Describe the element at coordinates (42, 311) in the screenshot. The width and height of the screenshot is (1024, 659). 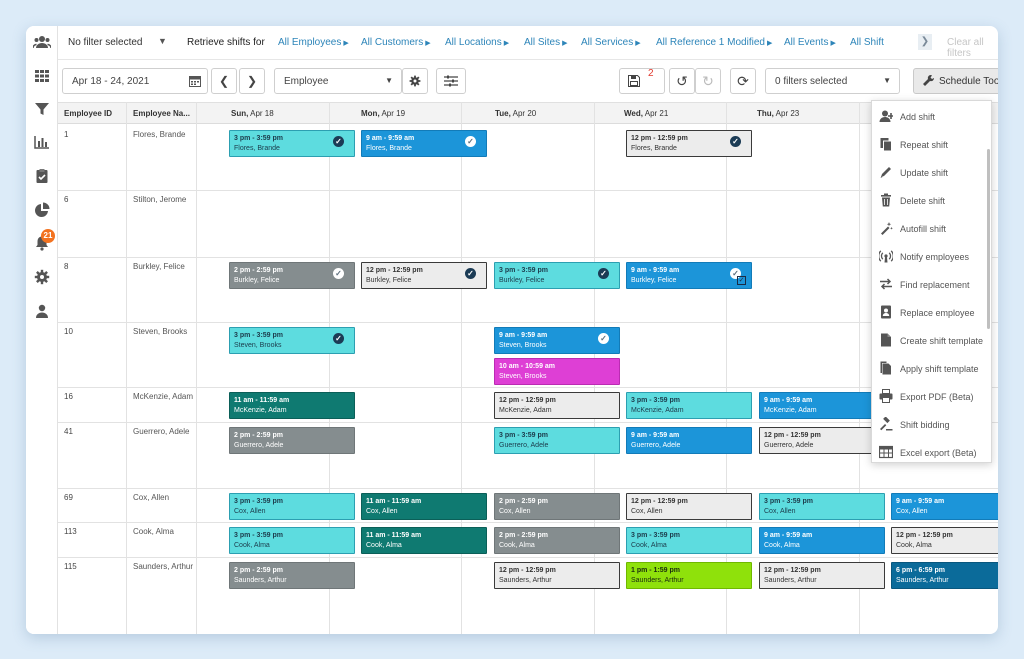
I see `person-icon` at that location.